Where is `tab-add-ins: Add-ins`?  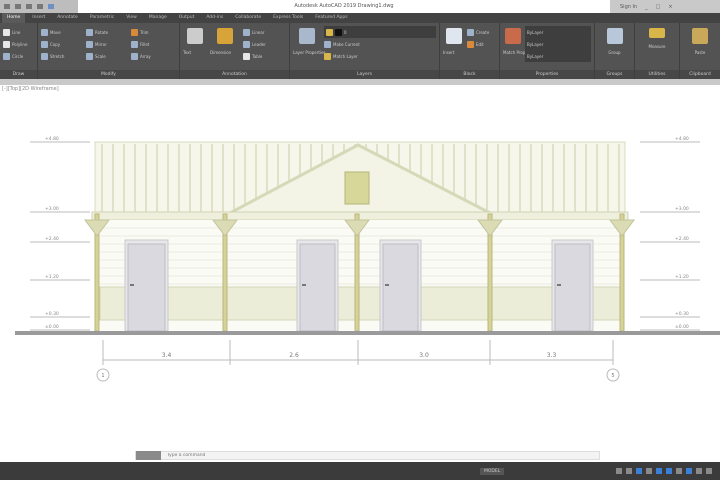
tab-add-ins: Add-ins is located at coordinates (214, 18).